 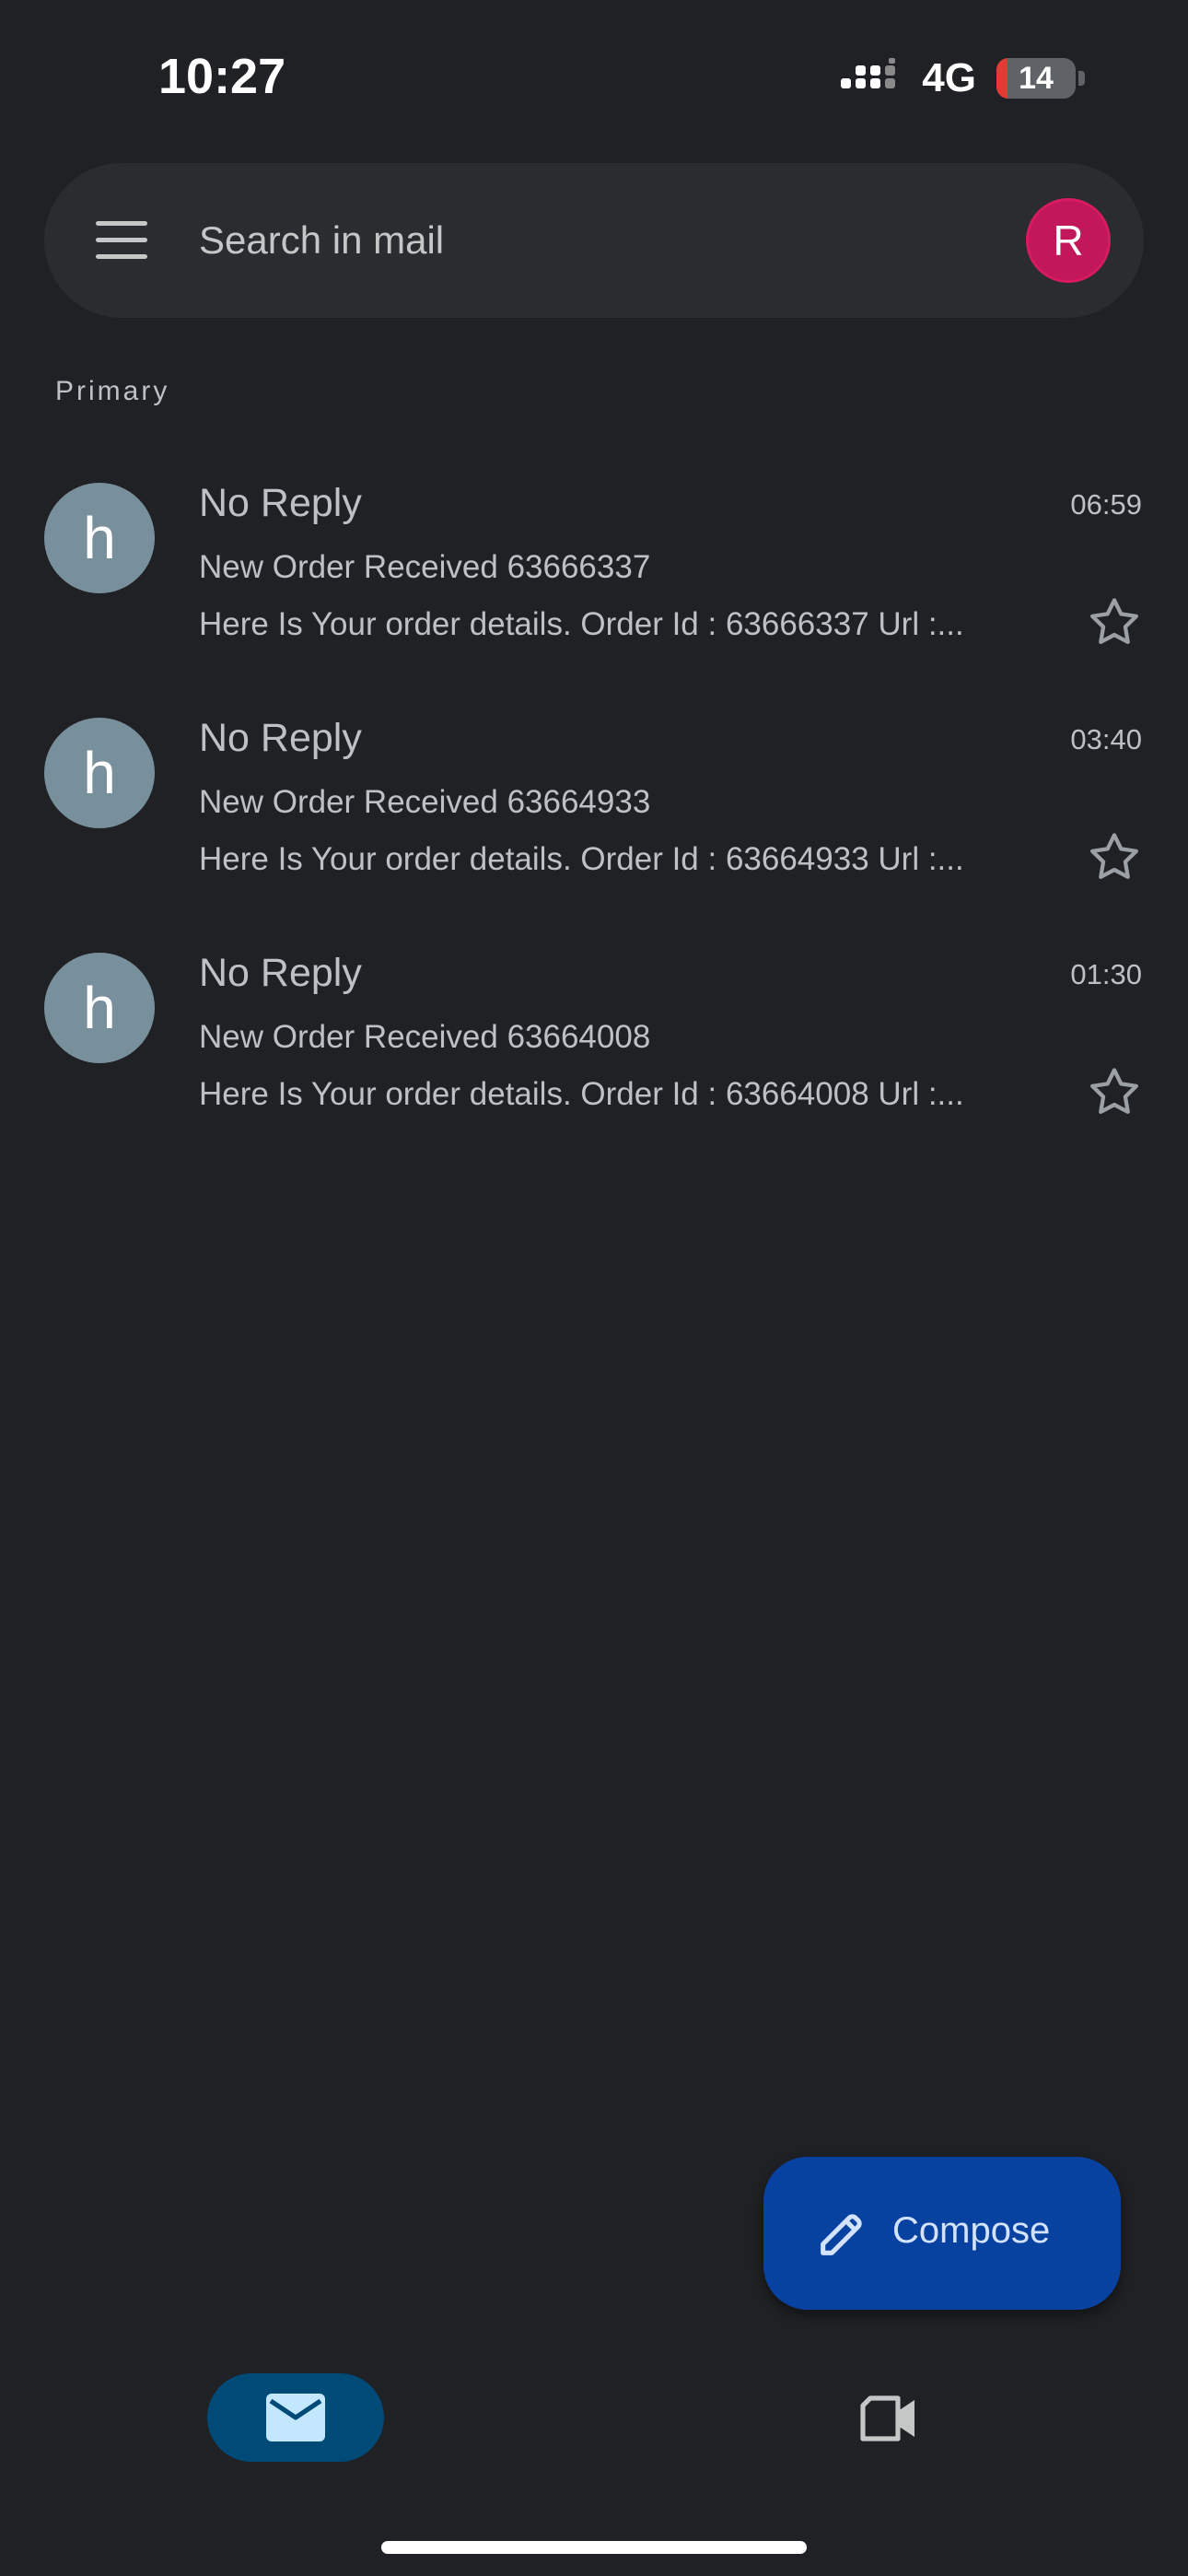 I want to click on nav-mail-tab, so click(x=295, y=2417).